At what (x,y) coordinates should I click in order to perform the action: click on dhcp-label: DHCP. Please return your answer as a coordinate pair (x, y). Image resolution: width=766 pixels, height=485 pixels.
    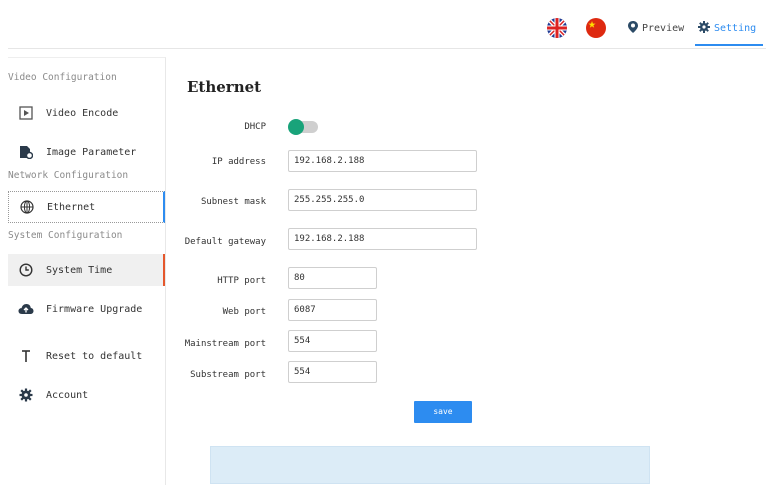
    Looking at the image, I should click on (255, 127).